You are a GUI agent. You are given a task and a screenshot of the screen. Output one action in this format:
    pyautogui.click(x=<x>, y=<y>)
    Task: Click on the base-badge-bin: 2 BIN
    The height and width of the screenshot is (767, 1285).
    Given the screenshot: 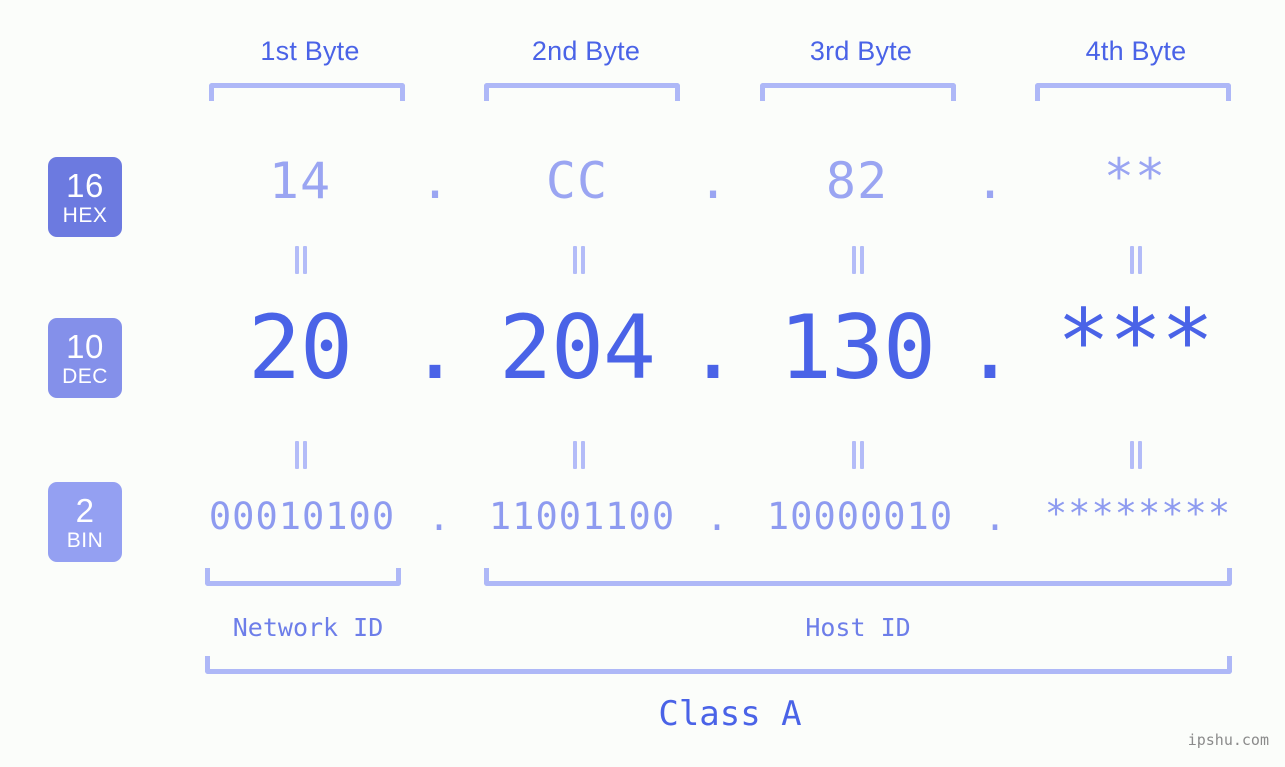 What is the action you would take?
    pyautogui.click(x=85, y=522)
    